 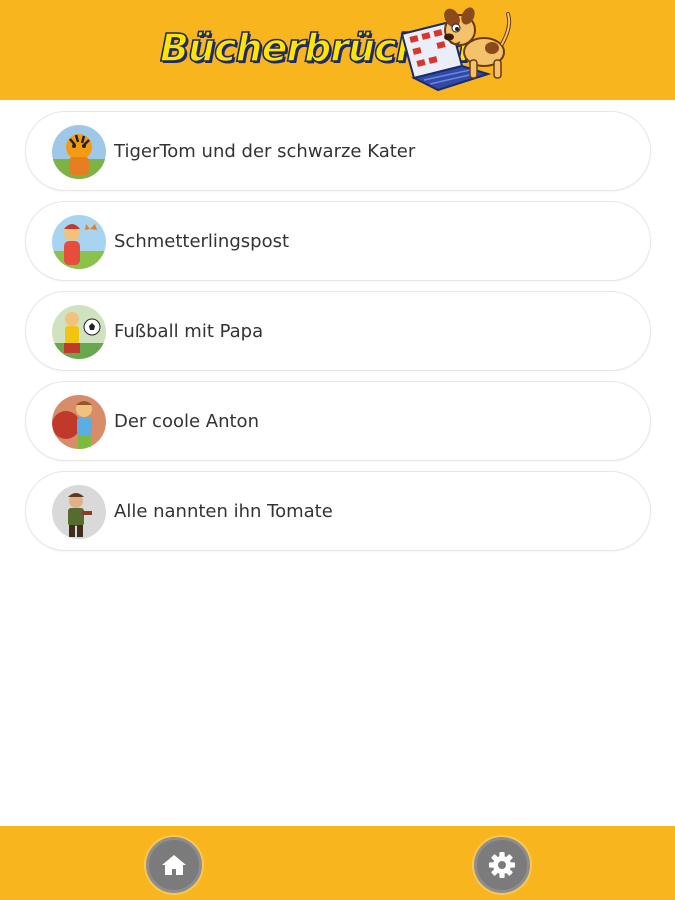 I want to click on book-item-tigertom: TigerTom und der schwarze Kater, so click(x=338, y=151).